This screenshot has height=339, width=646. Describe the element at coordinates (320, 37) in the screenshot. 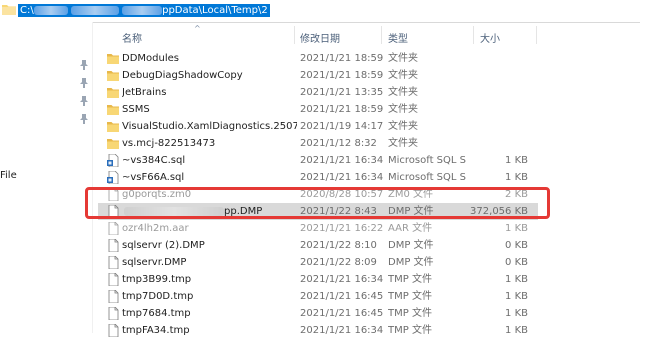

I see `column-date: 修改日期` at that location.